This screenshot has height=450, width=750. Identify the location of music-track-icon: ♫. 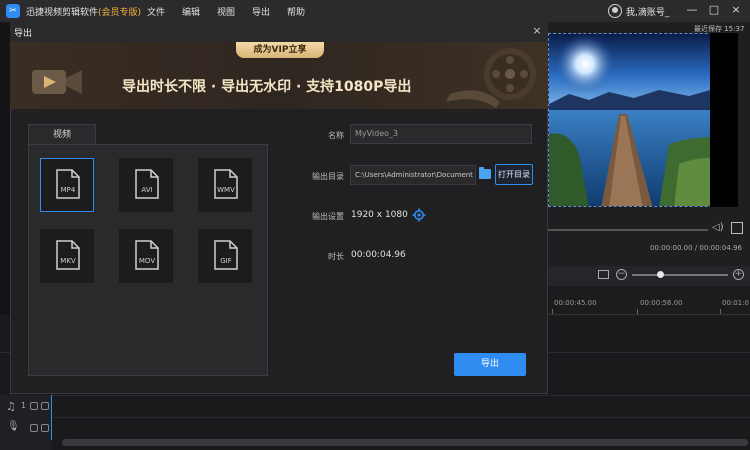
(11, 406).